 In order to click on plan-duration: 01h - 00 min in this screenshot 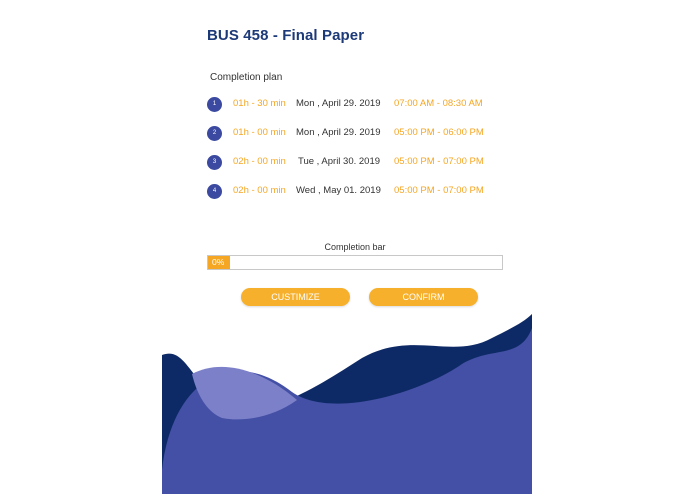, I will do `click(259, 132)`.